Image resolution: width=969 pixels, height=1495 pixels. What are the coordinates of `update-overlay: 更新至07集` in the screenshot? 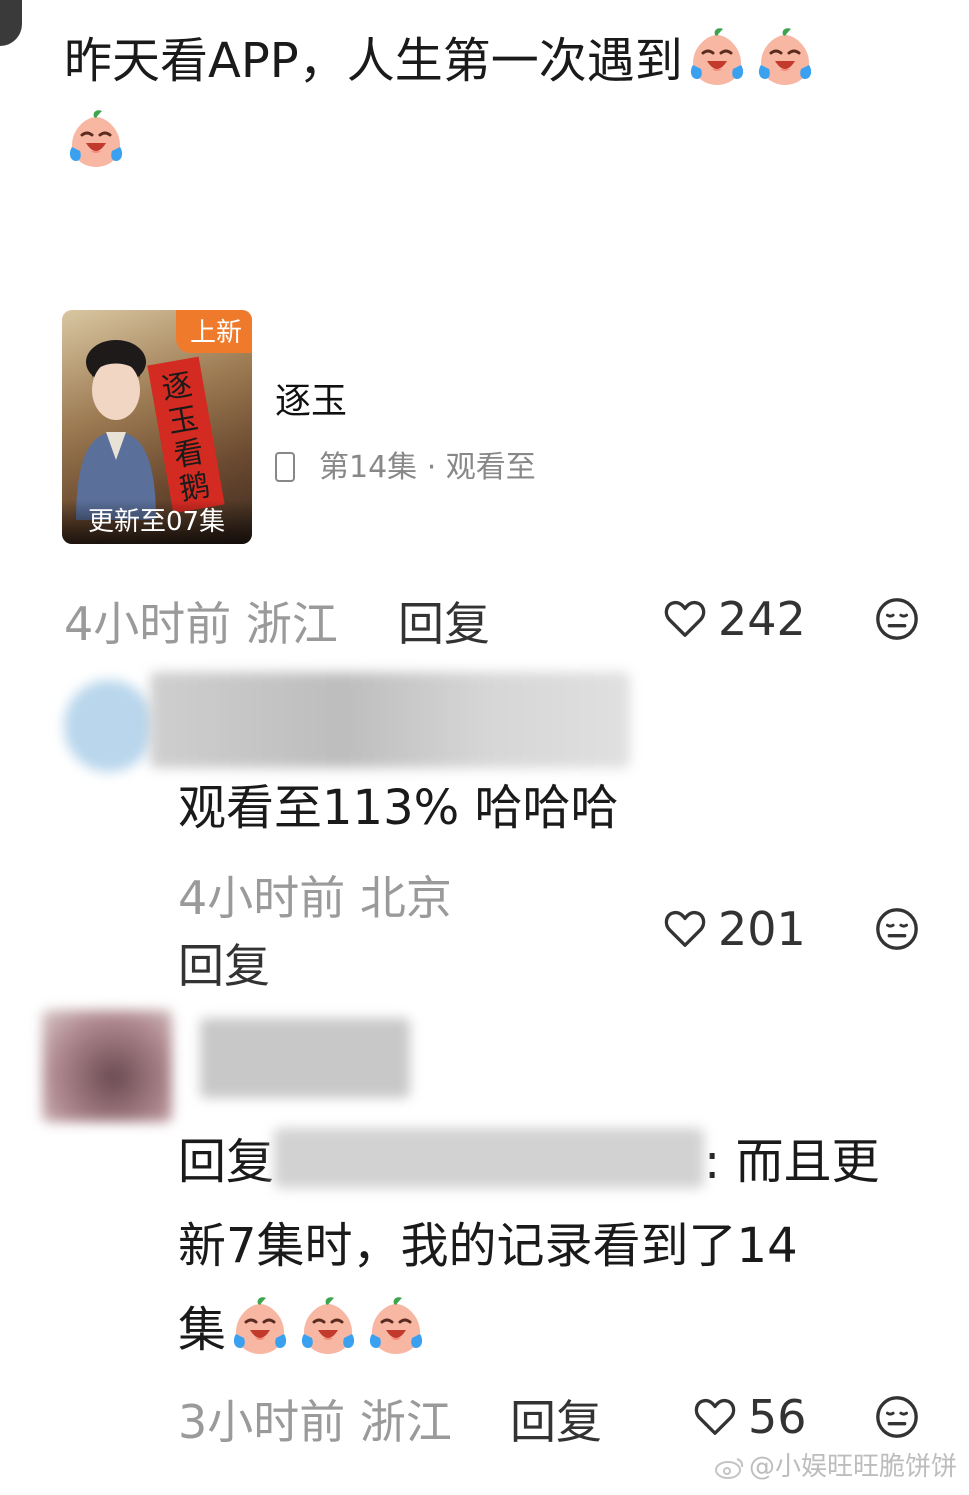 It's located at (157, 522).